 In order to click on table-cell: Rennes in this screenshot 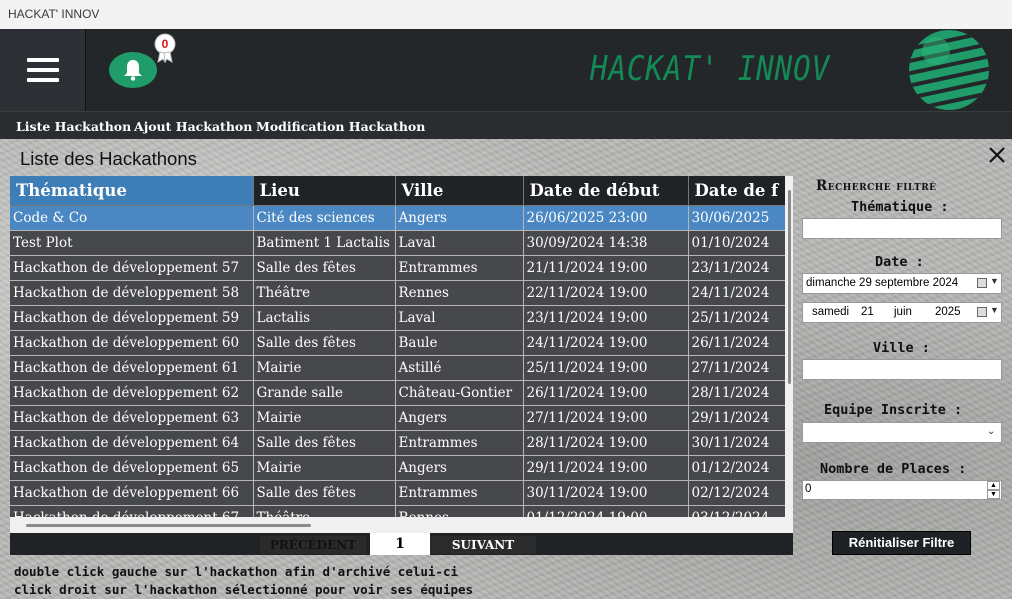, I will do `click(459, 293)`.